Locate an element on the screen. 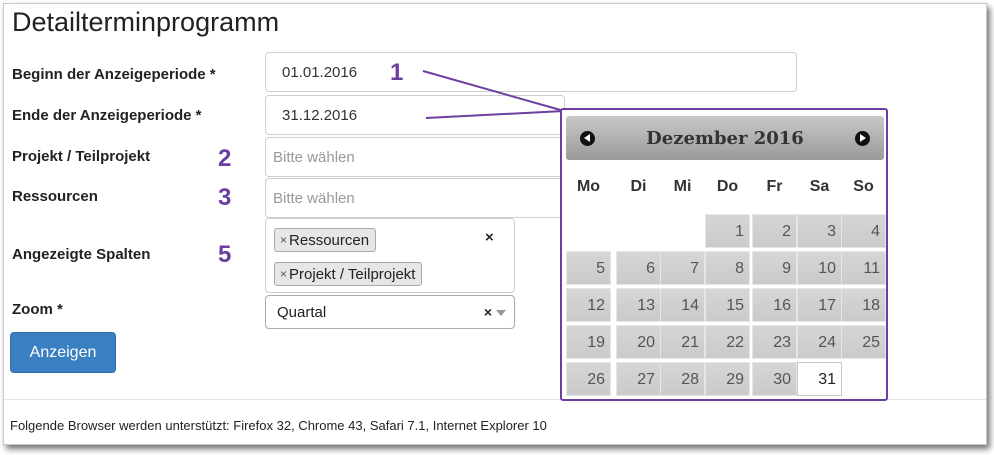 This screenshot has height=455, width=994. calendar-day: 23 is located at coordinates (774, 342).